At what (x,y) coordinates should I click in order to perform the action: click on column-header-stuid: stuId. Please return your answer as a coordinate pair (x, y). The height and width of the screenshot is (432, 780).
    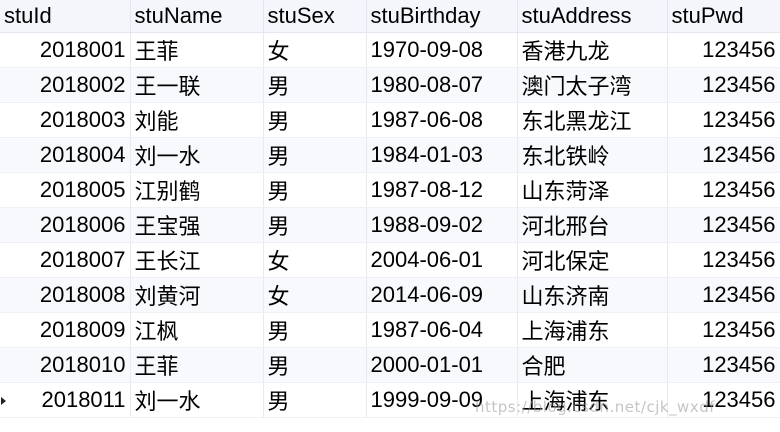
    Looking at the image, I should click on (65, 16).